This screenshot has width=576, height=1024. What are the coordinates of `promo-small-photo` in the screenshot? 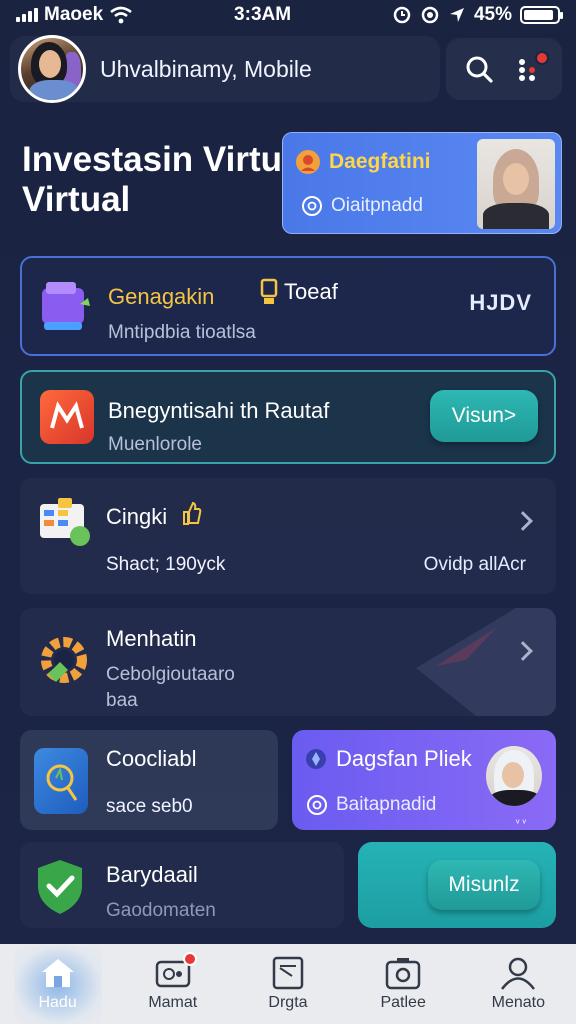 It's located at (514, 776).